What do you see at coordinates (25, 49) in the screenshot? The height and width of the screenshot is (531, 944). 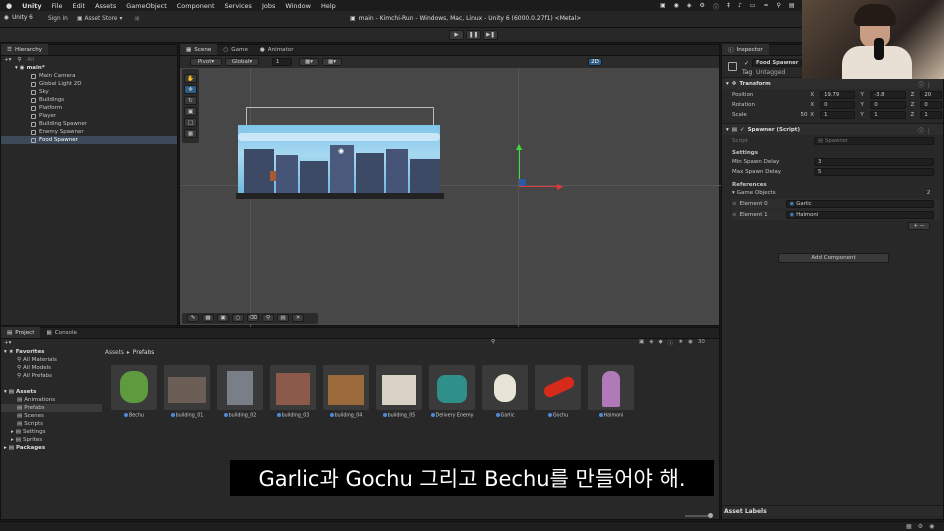 I see `tab-hierarchy: ☰ Hierarchy` at bounding box center [25, 49].